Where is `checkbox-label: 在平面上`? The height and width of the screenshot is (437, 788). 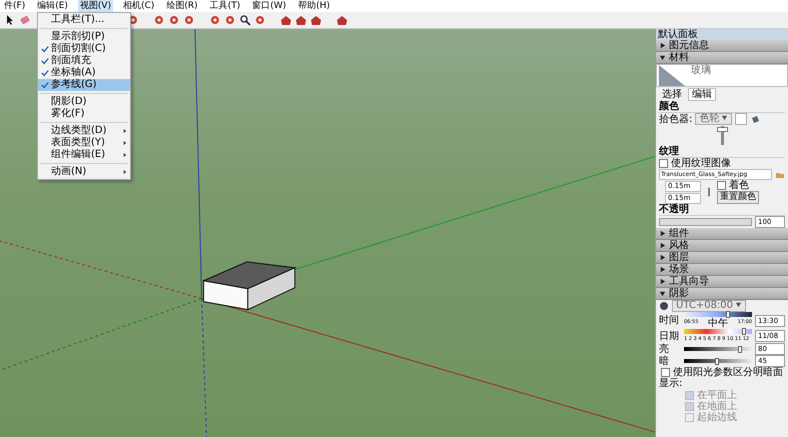 checkbox-label: 在平面上 is located at coordinates (717, 395).